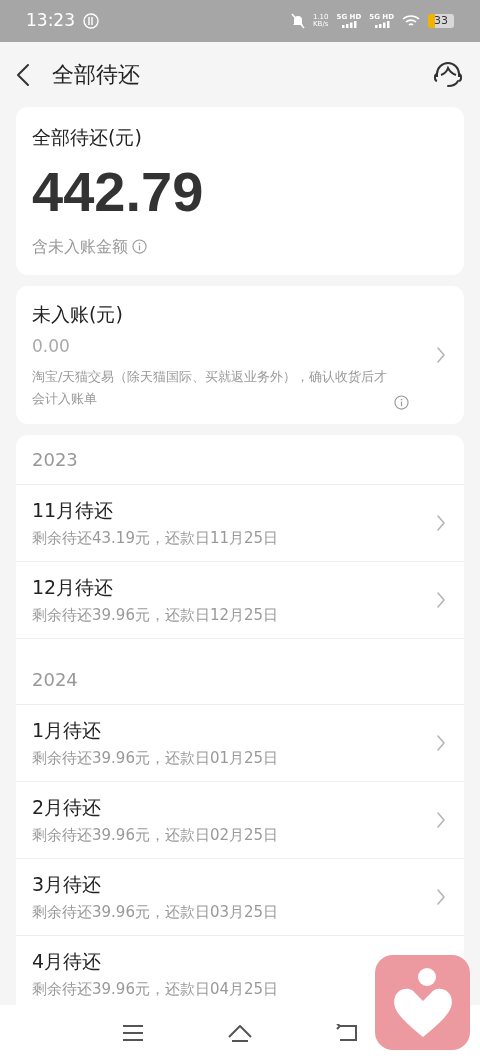 The width and height of the screenshot is (480, 1061). Describe the element at coordinates (347, 1033) in the screenshot. I see `back-nav-icon` at that location.